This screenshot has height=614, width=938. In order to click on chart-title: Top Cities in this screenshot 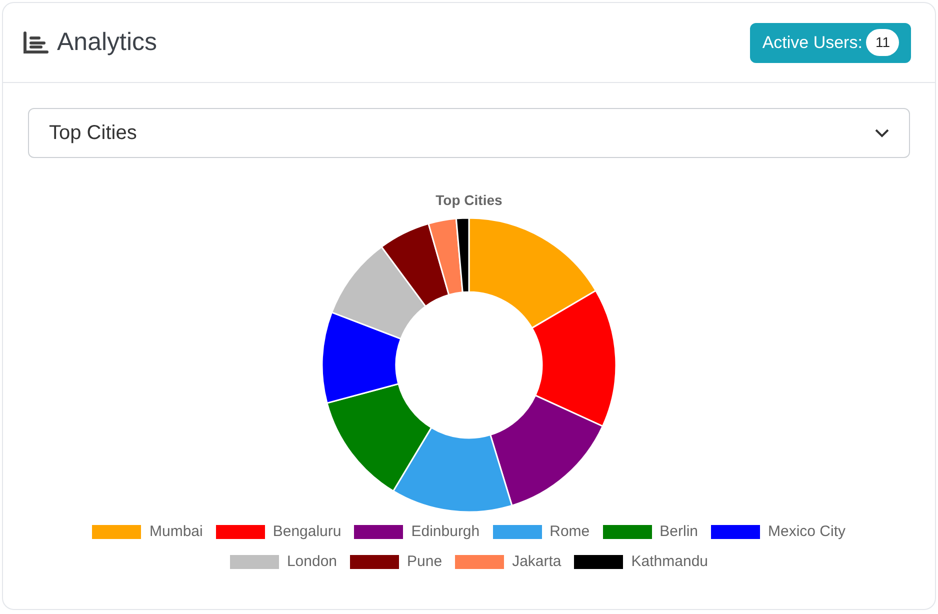, I will do `click(469, 200)`.